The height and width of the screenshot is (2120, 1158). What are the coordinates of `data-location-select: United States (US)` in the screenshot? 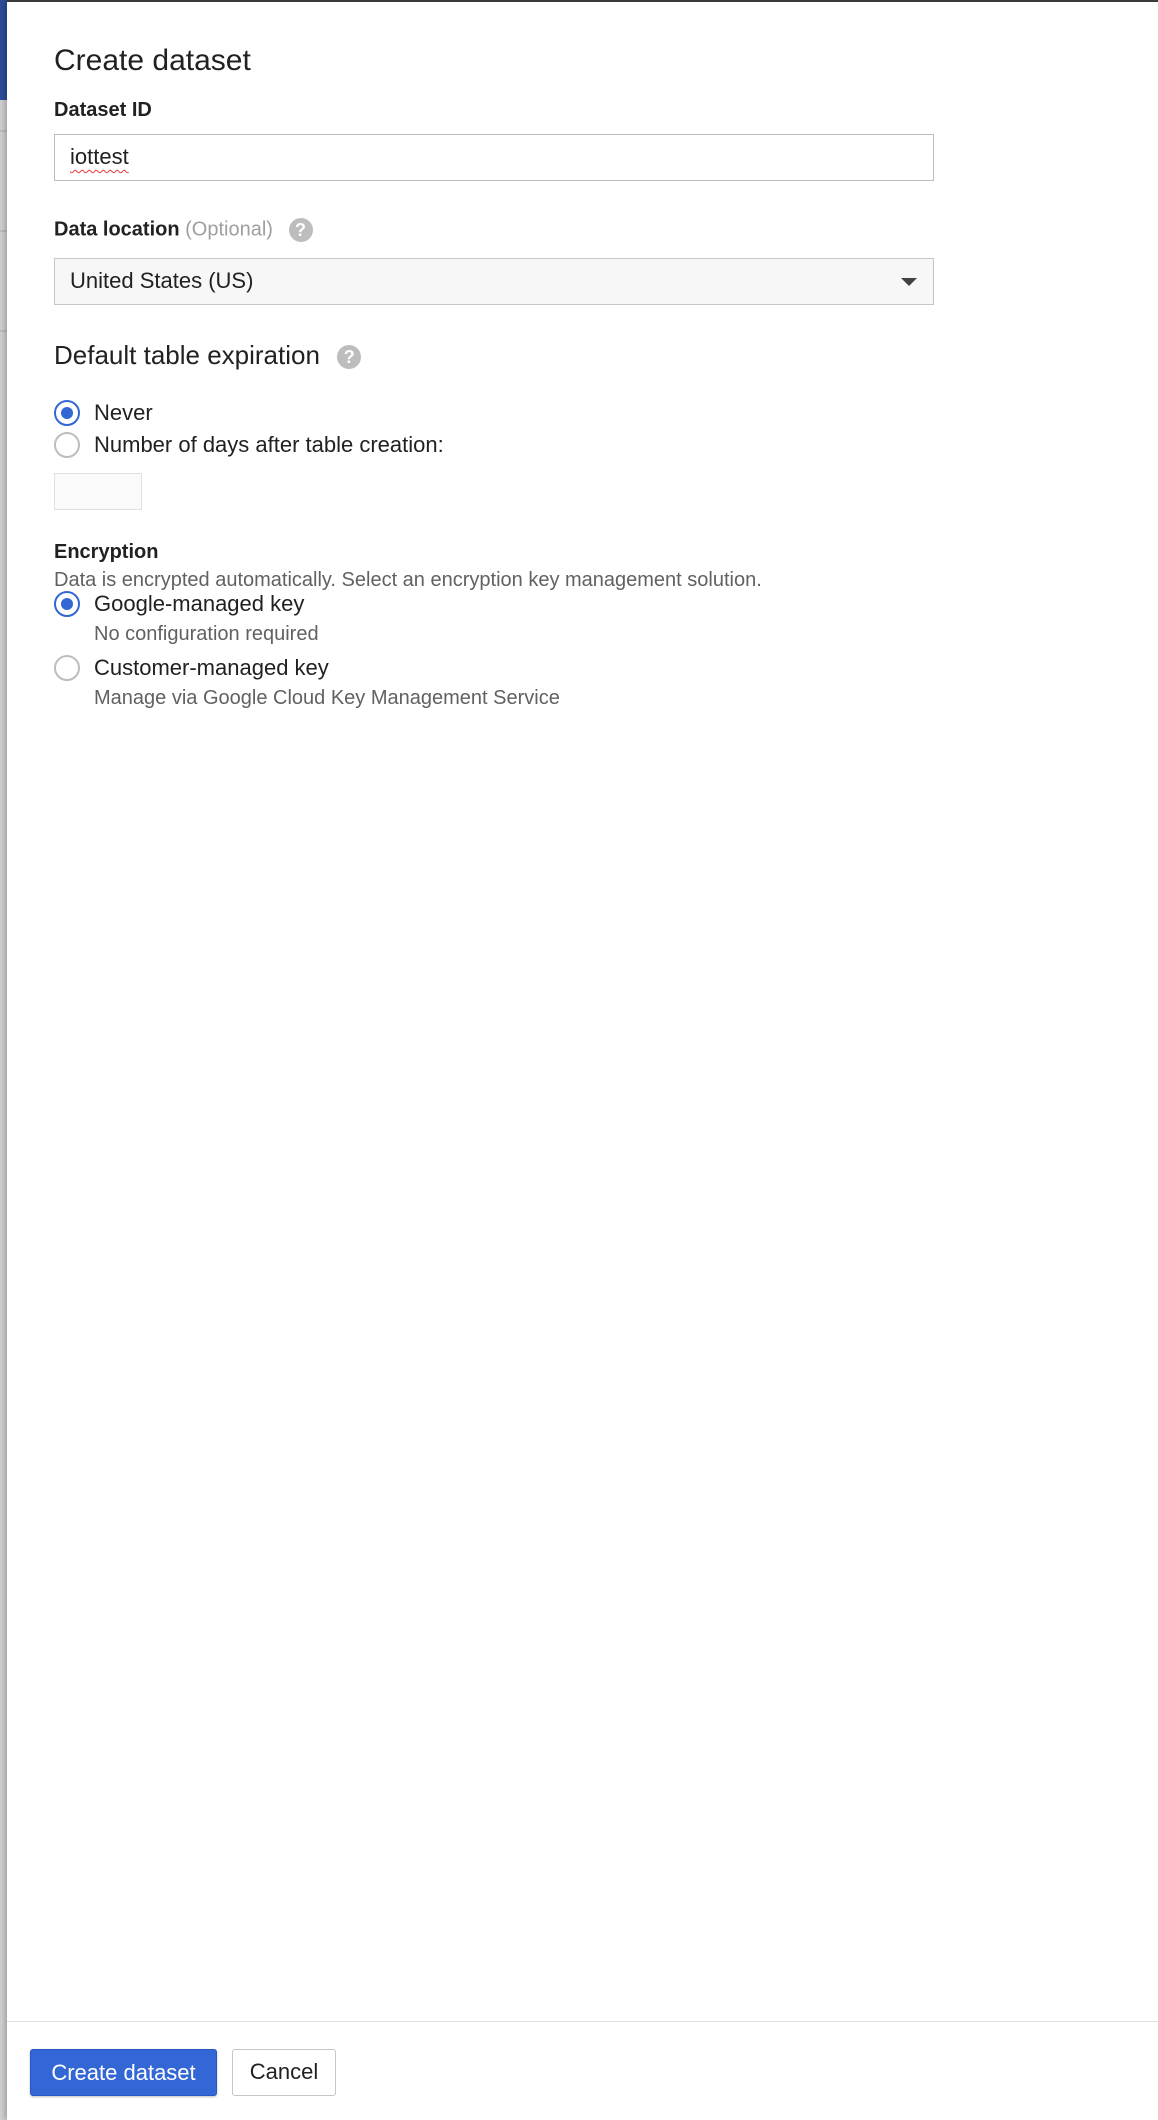 It's located at (494, 281).